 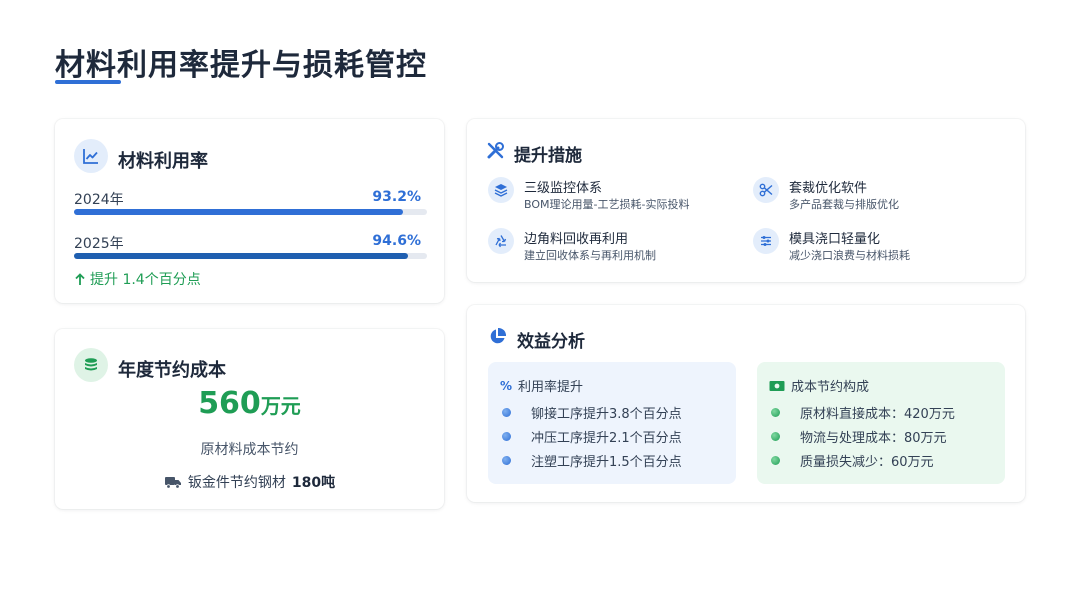 What do you see at coordinates (238, 212) in the screenshot?
I see `utilization-bar-2024-fill` at bounding box center [238, 212].